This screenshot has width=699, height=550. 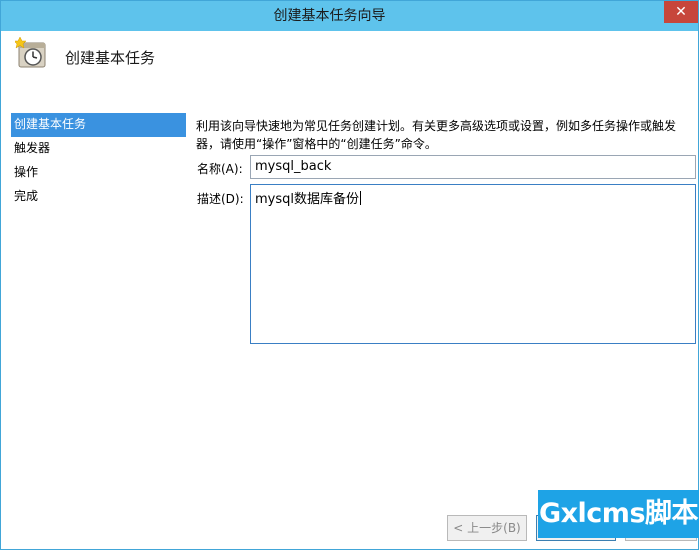 What do you see at coordinates (98, 125) in the screenshot?
I see `nav-item-create-basic-task: 创建基本任务` at bounding box center [98, 125].